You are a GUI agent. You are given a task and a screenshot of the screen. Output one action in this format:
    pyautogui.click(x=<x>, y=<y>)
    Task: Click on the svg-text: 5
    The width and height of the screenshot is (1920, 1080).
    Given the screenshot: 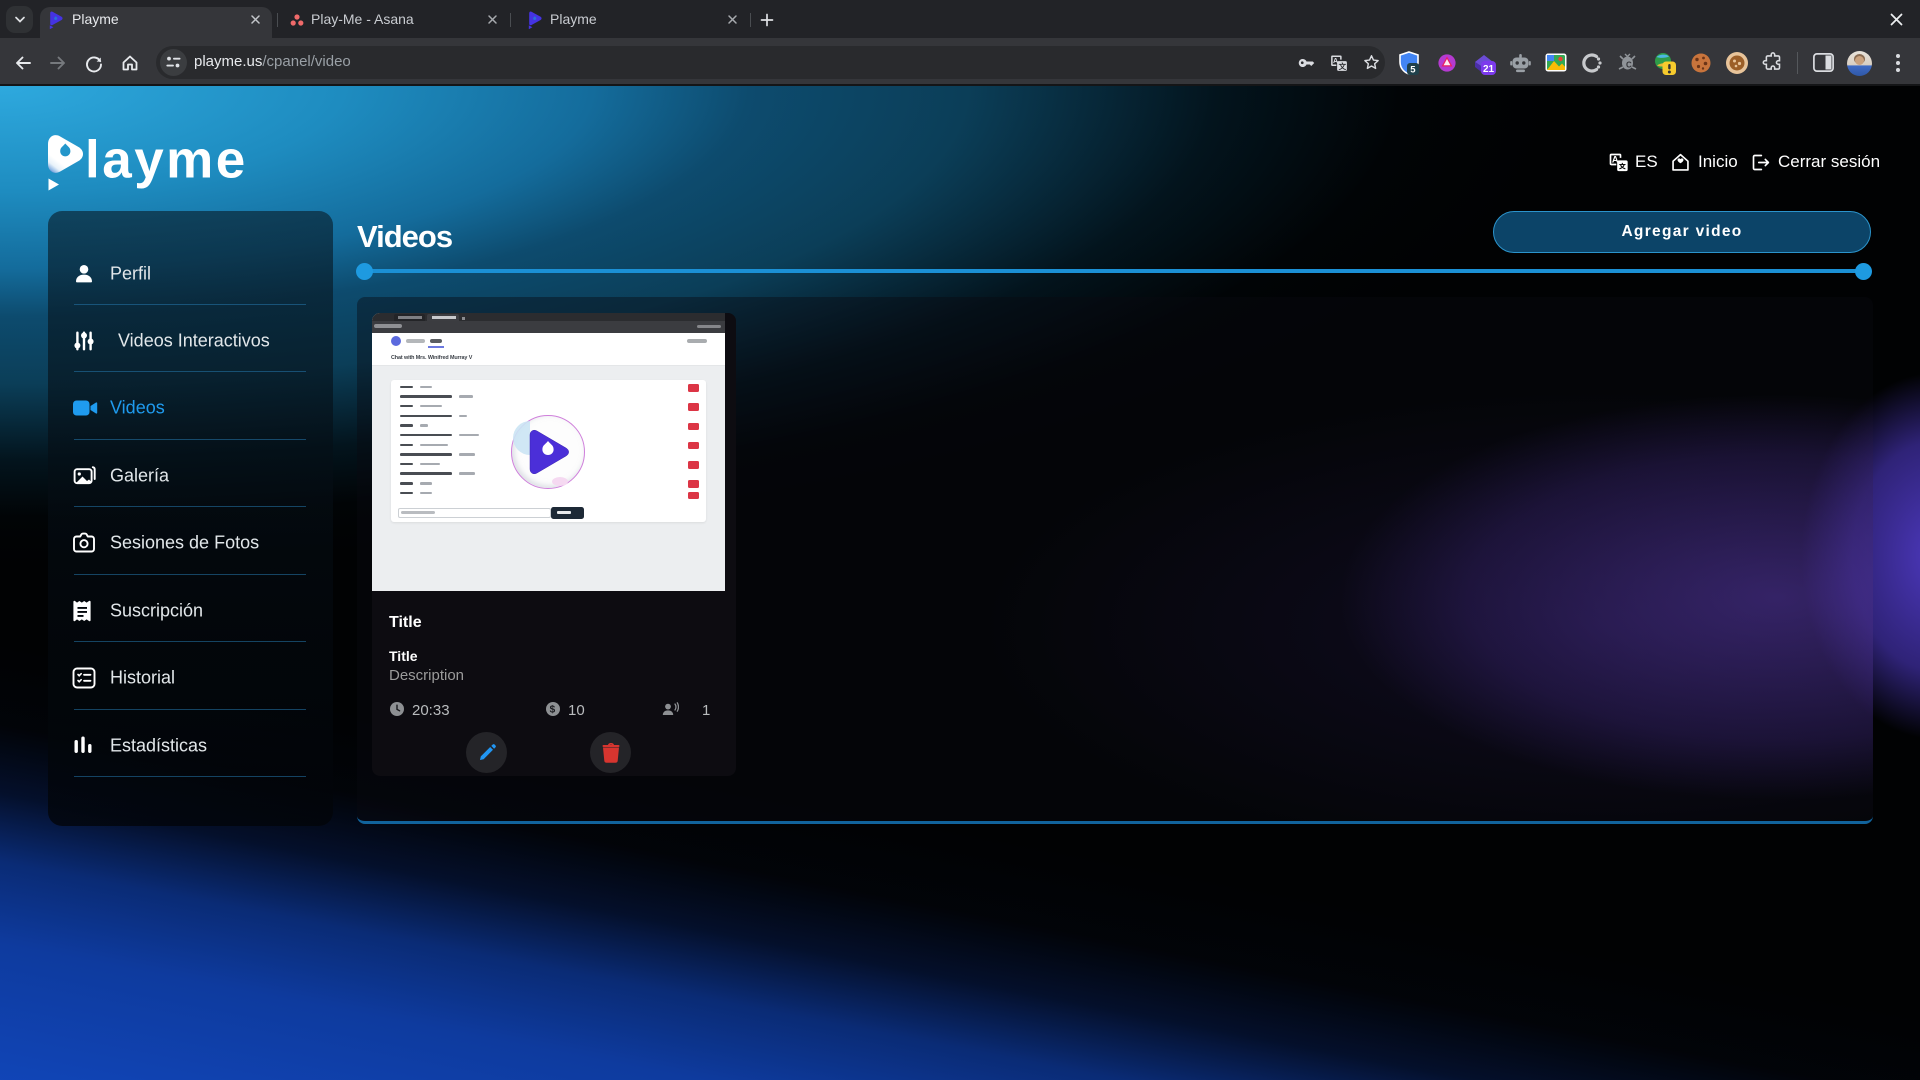 What is the action you would take?
    pyautogui.click(x=1413, y=70)
    